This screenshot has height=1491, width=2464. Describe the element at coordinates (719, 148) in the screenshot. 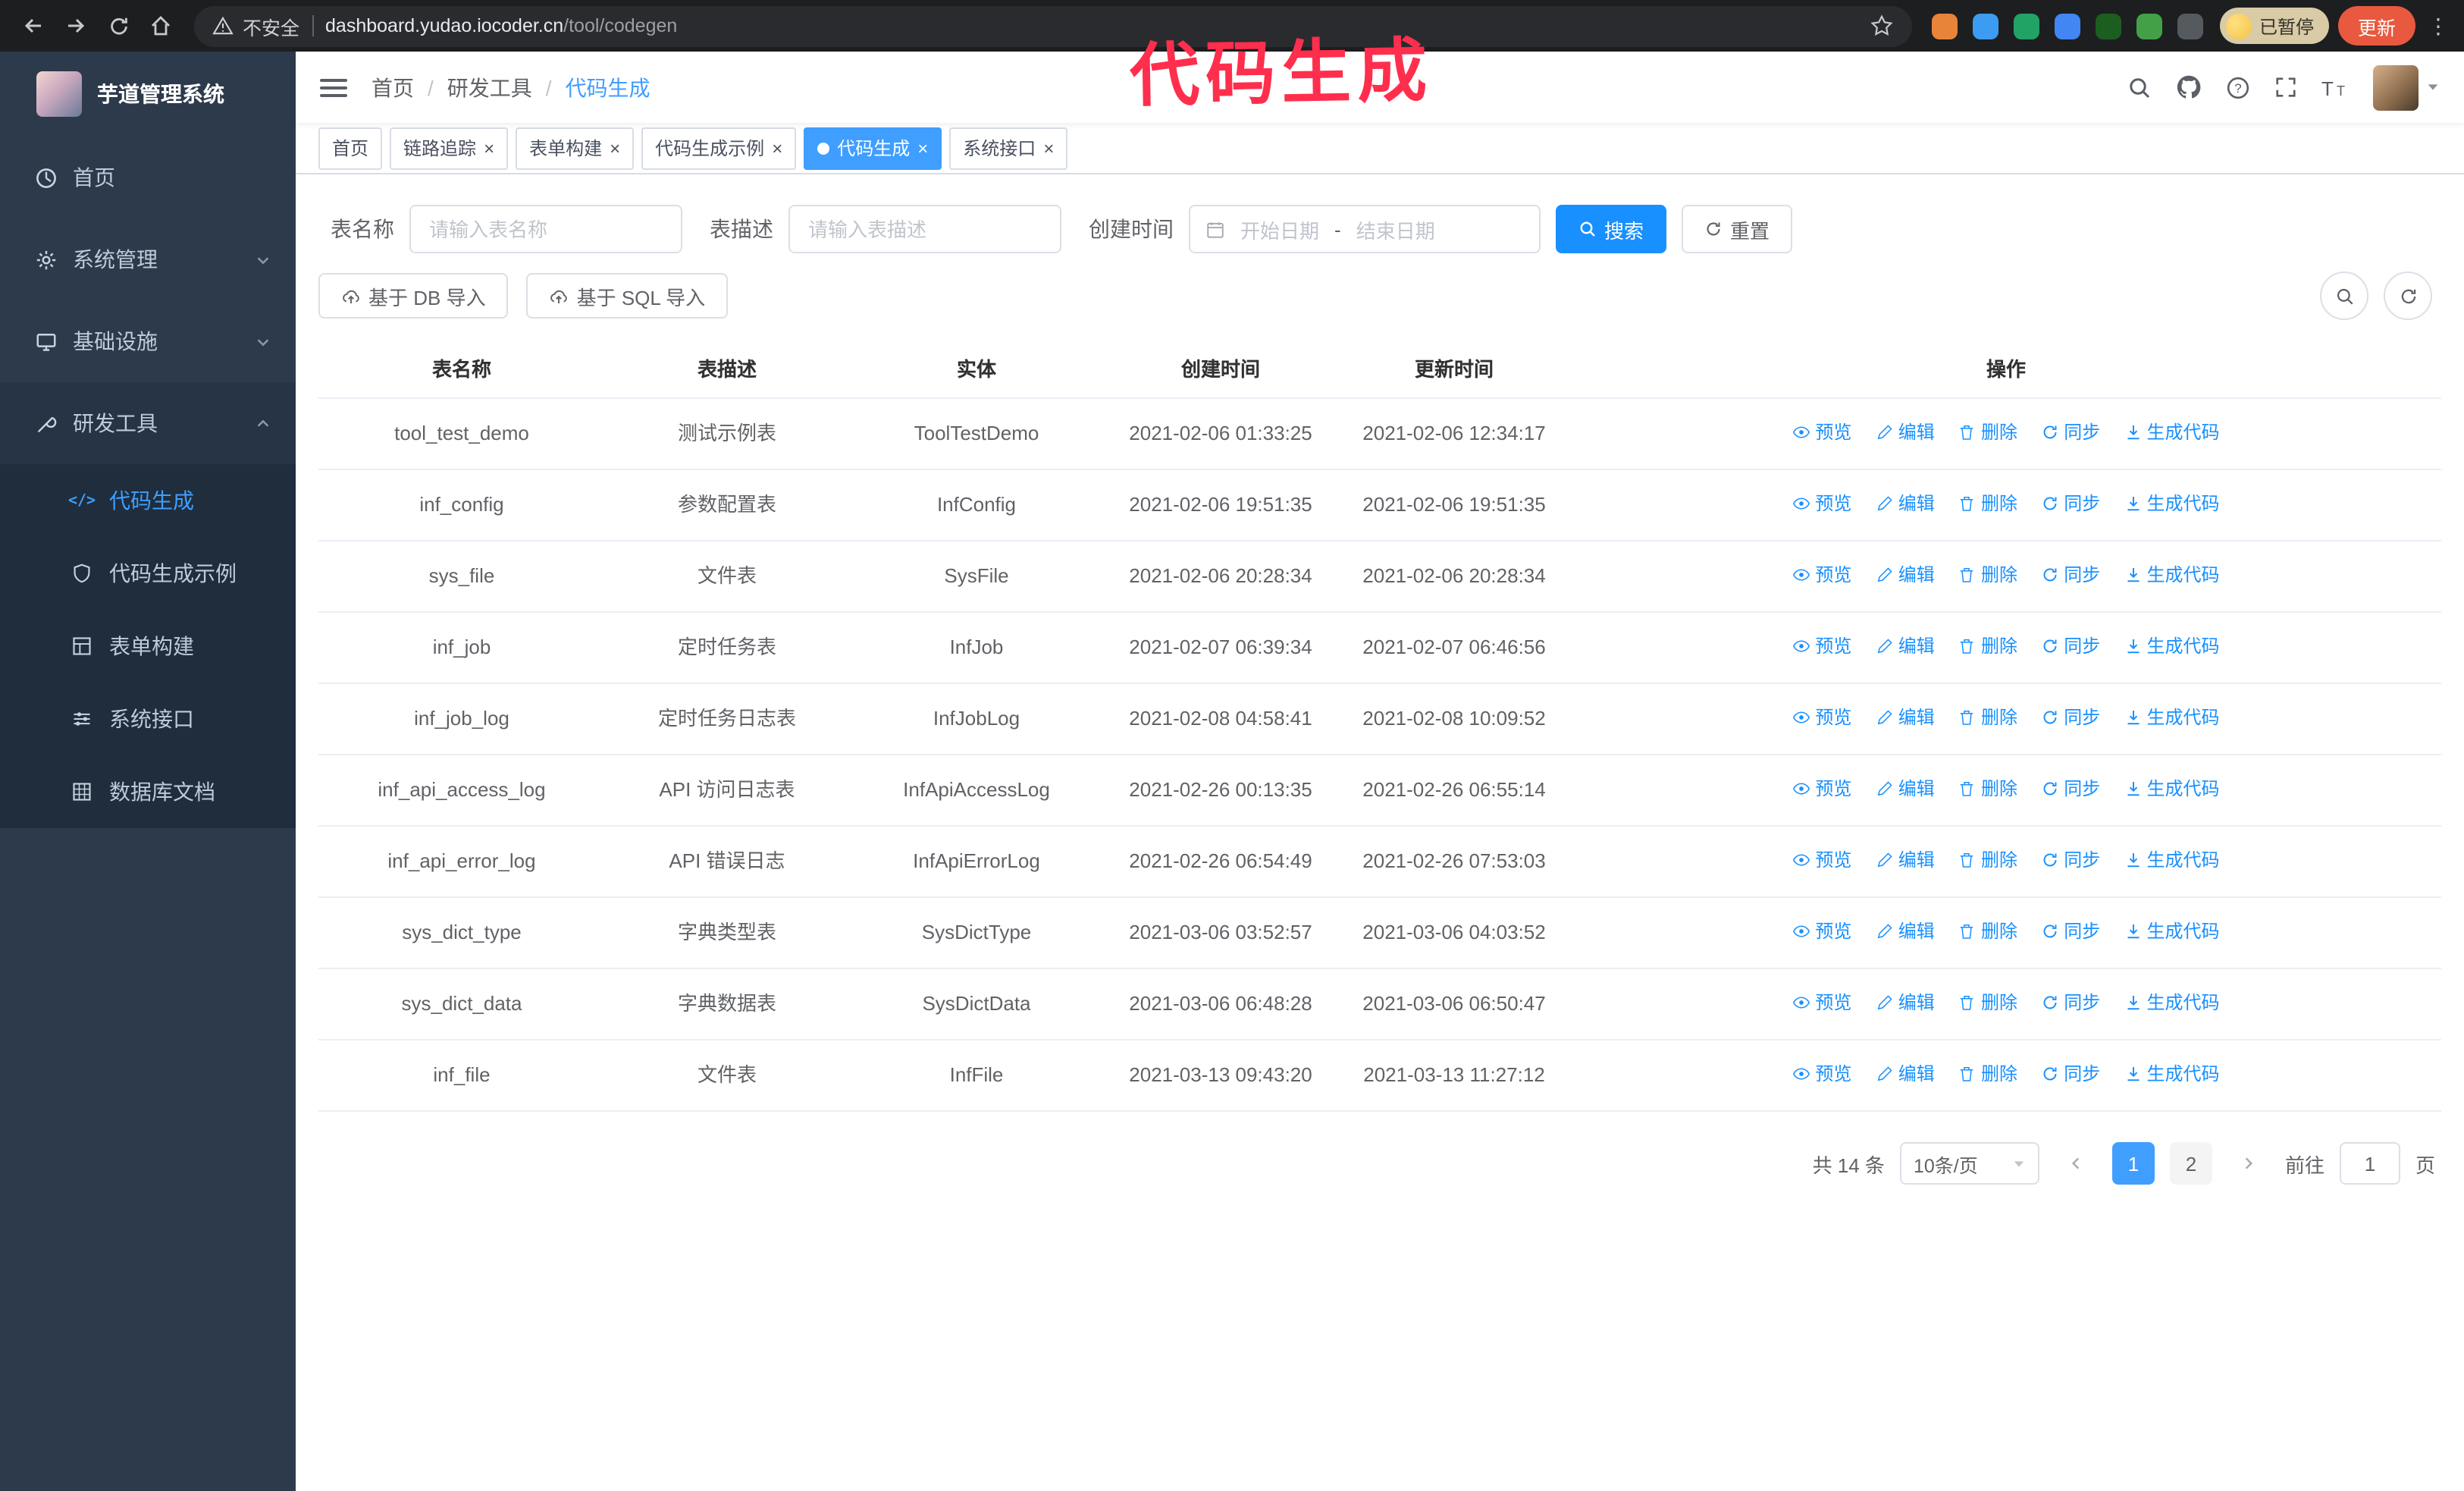

I see `tab-codegen-example: 代码生成示例 ×` at that location.